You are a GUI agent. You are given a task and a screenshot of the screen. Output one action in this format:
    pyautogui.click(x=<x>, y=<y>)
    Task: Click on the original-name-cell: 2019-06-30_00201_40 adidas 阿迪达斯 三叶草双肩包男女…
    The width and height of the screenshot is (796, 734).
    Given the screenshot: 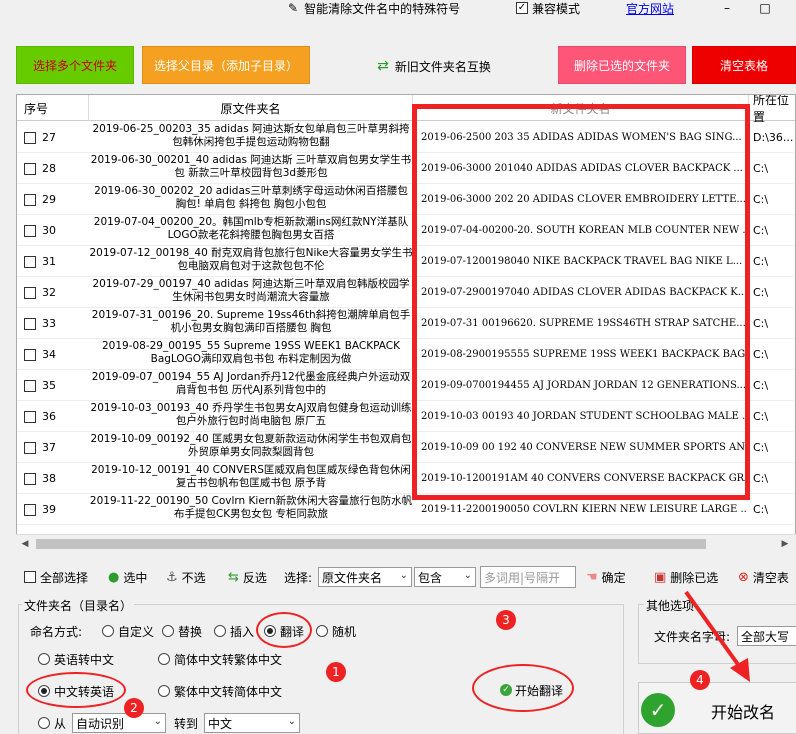 What is the action you would take?
    pyautogui.click(x=251, y=166)
    